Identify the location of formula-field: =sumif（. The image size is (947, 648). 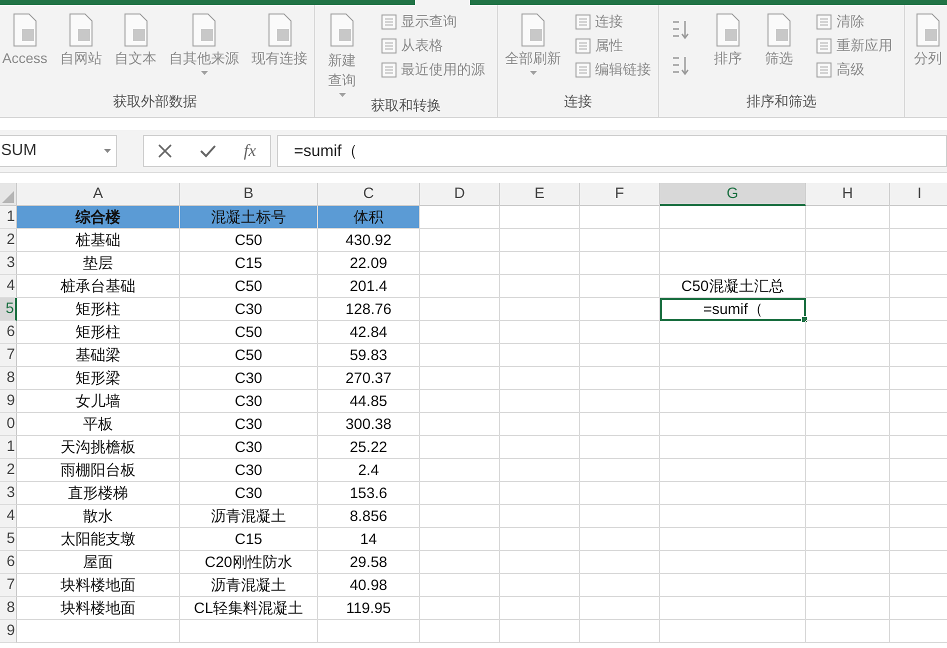
(612, 151).